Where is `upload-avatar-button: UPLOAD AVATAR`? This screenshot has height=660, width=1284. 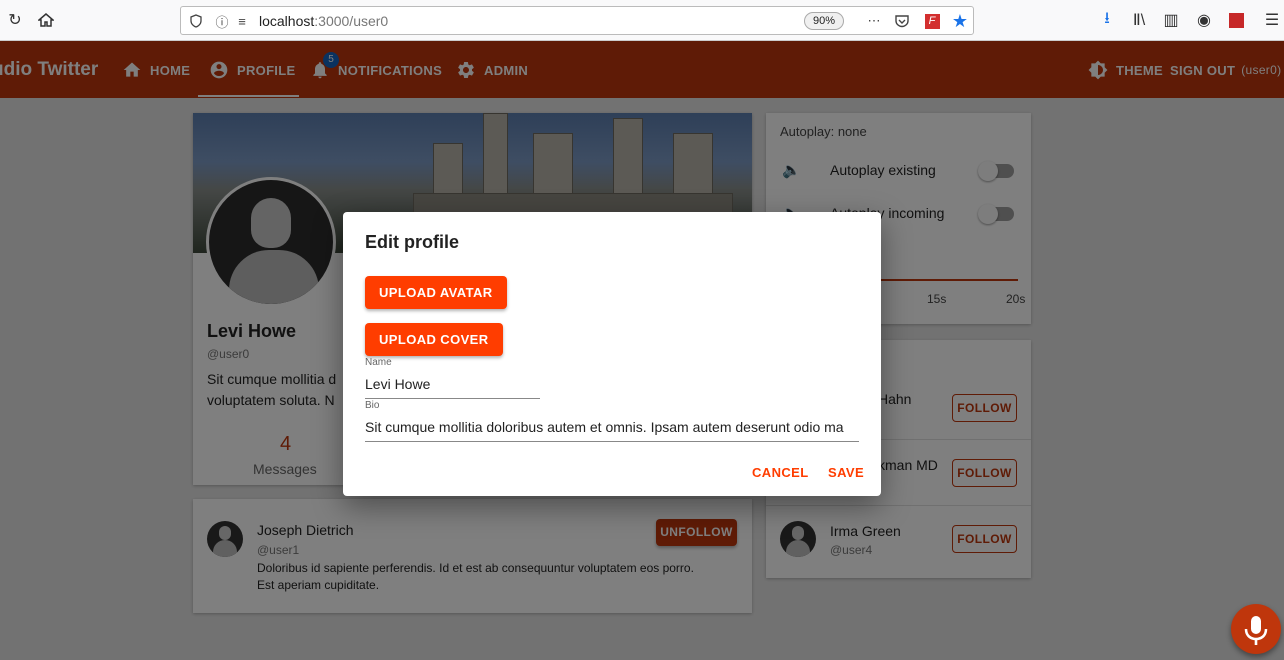 upload-avatar-button: UPLOAD AVATAR is located at coordinates (436, 292).